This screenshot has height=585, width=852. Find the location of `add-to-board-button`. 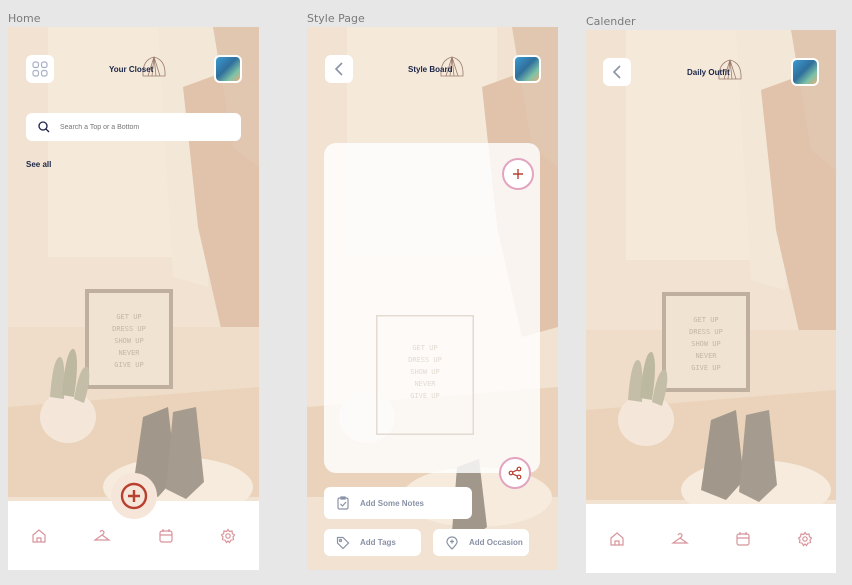

add-to-board-button is located at coordinates (518, 174).